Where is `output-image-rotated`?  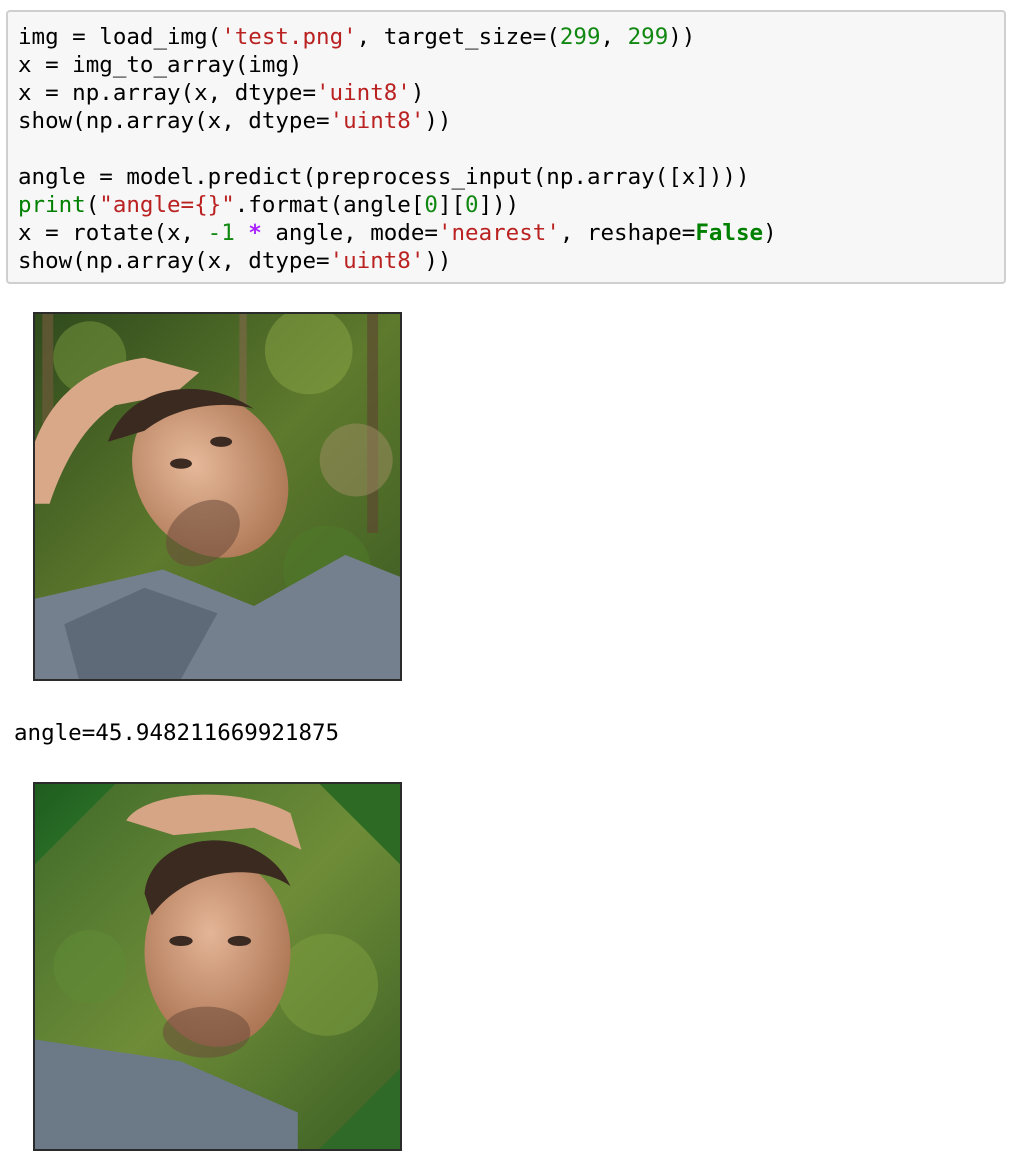 output-image-rotated is located at coordinates (217, 966).